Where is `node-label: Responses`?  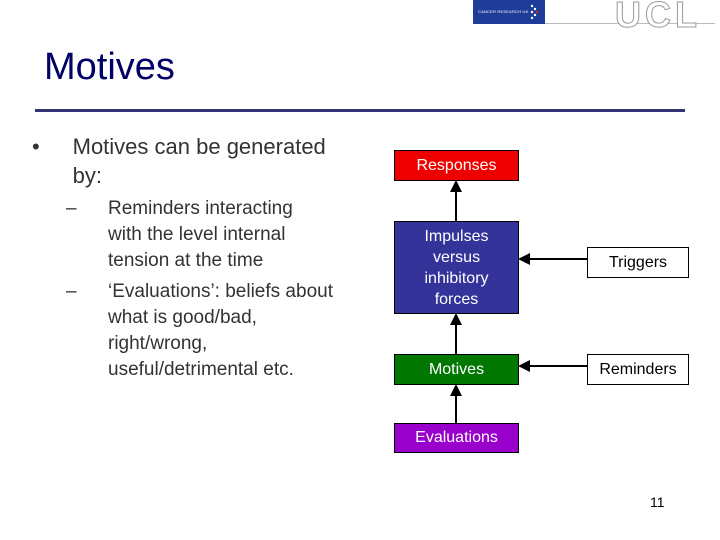
node-label: Responses is located at coordinates (456, 165).